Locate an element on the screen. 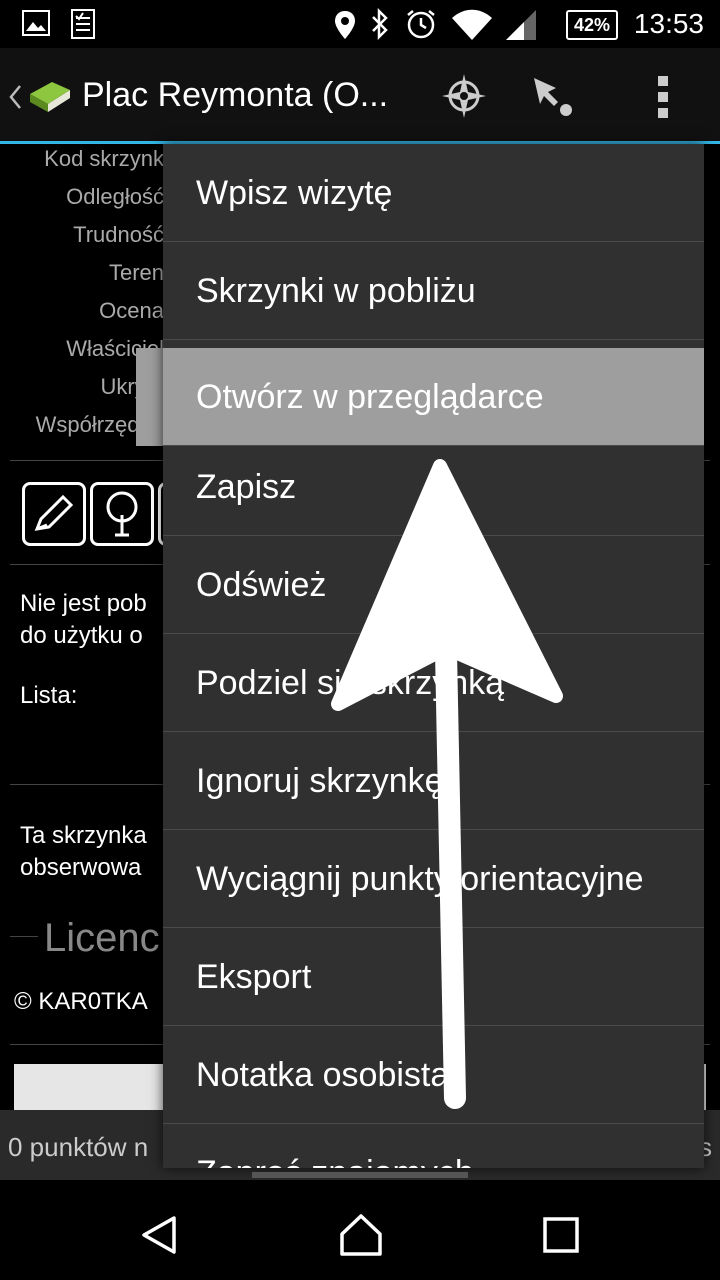 The width and height of the screenshot is (720, 1280). menu-item-open-in-browser: Otwórz w przeglądarce is located at coordinates (433, 397).